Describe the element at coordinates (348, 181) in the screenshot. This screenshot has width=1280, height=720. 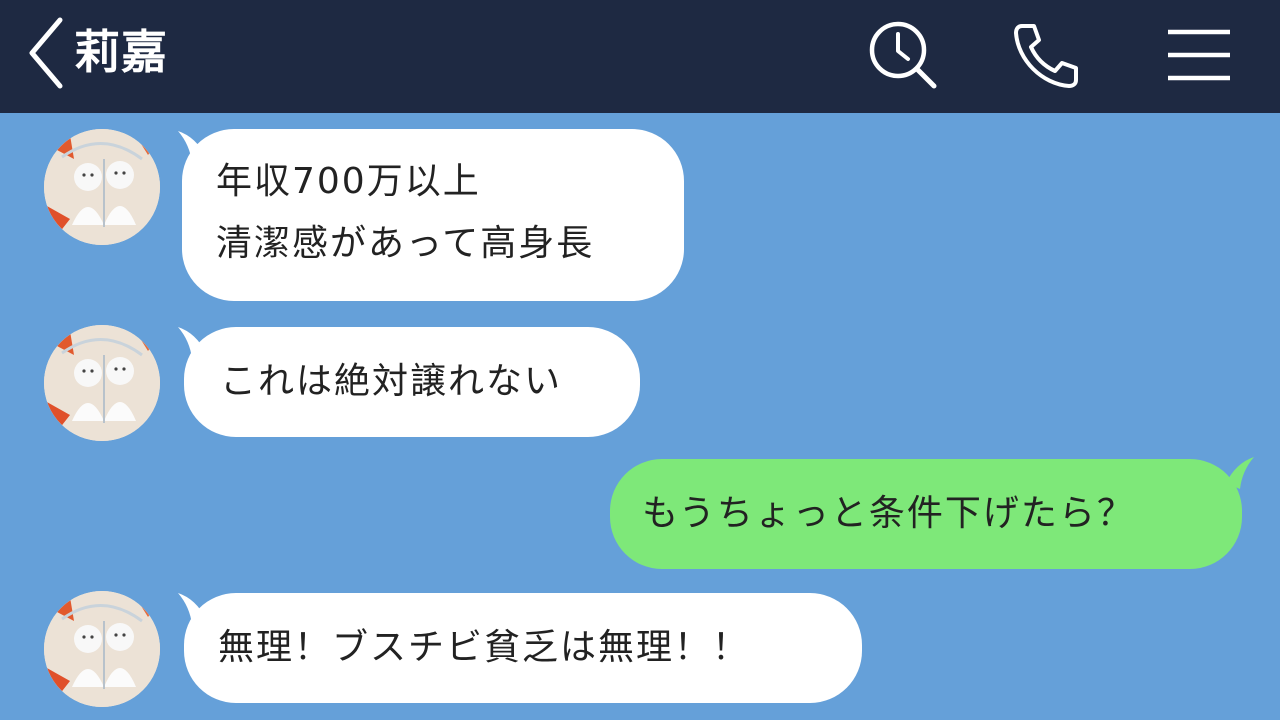
I see `message-line: 年収700万以上` at that location.